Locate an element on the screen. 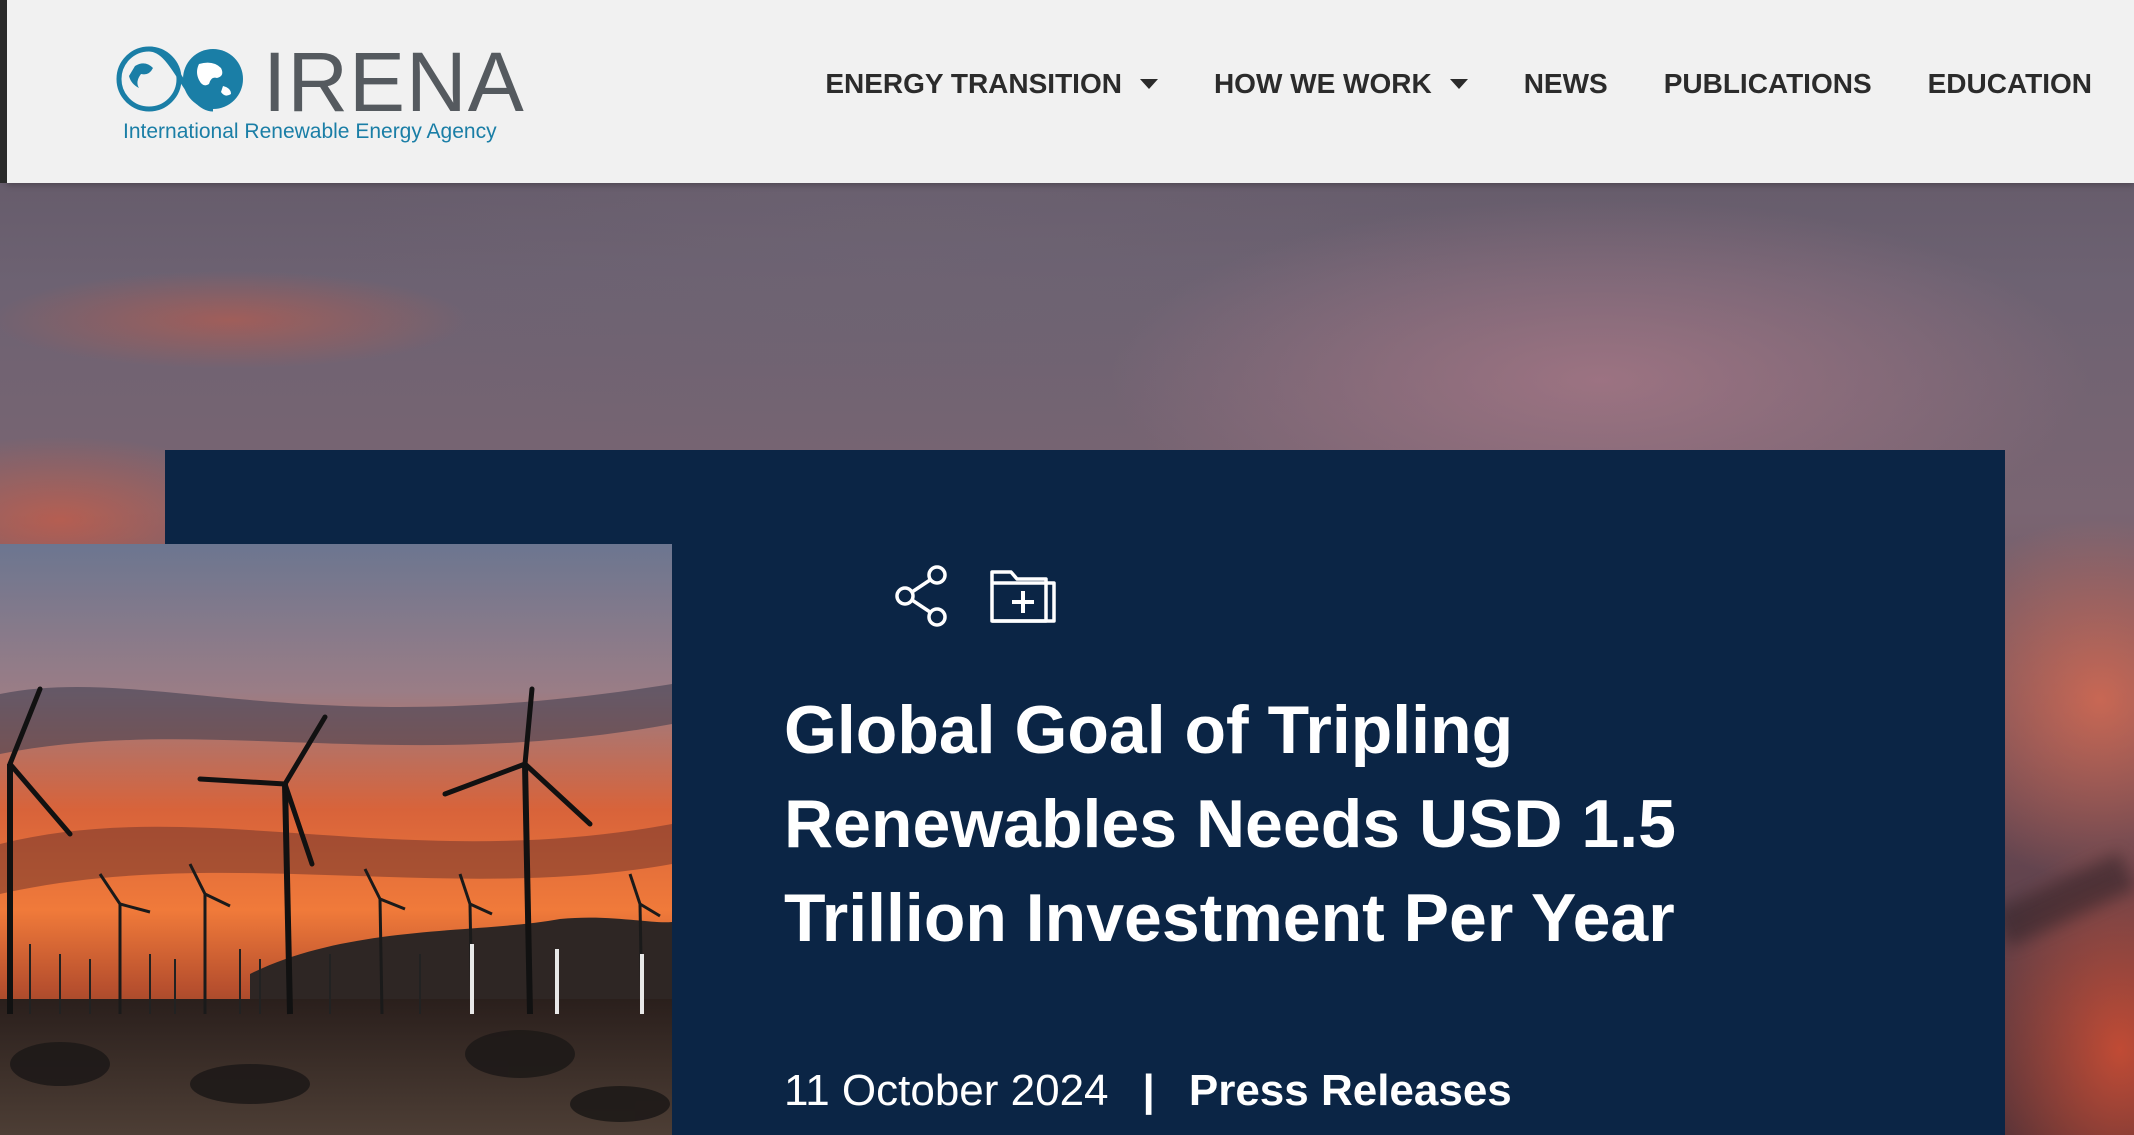  nav-item-label: PUBLICATIONS is located at coordinates (1767, 83).